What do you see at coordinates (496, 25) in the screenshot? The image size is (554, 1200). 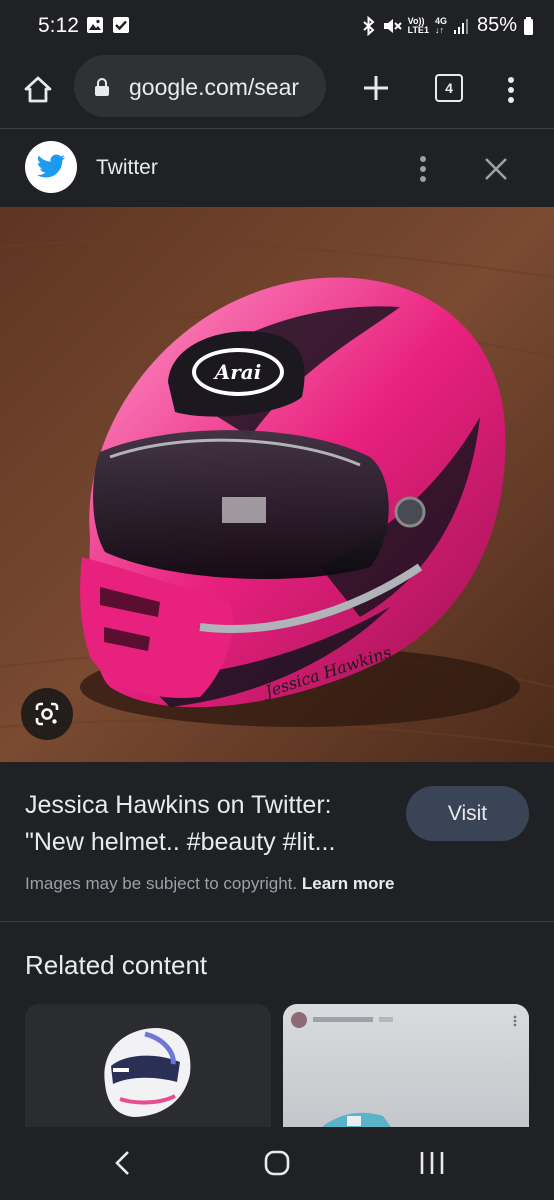 I see `battery-percent: 85%` at bounding box center [496, 25].